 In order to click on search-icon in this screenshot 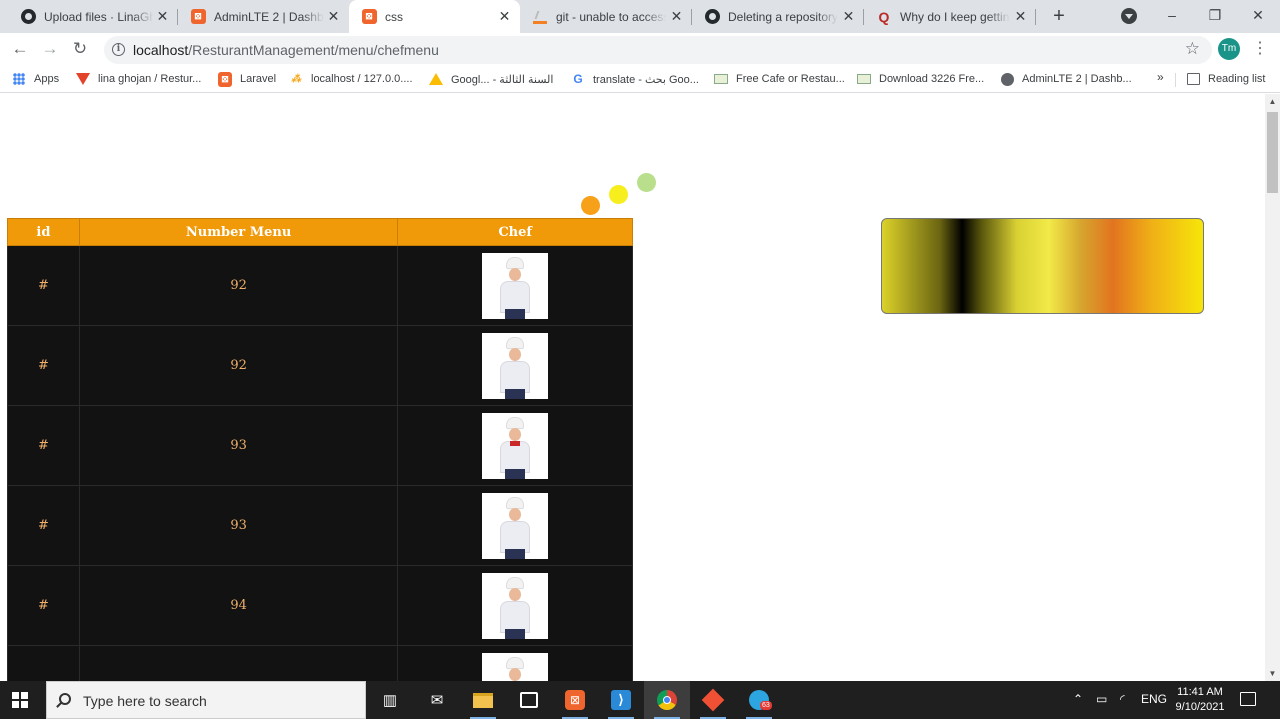, I will do `click(65, 699)`.